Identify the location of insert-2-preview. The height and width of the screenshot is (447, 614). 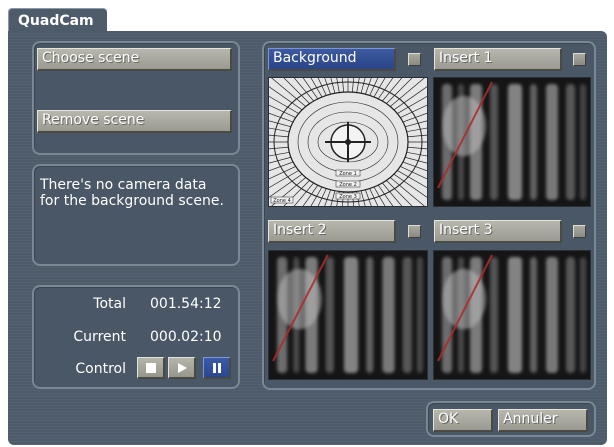
(348, 315).